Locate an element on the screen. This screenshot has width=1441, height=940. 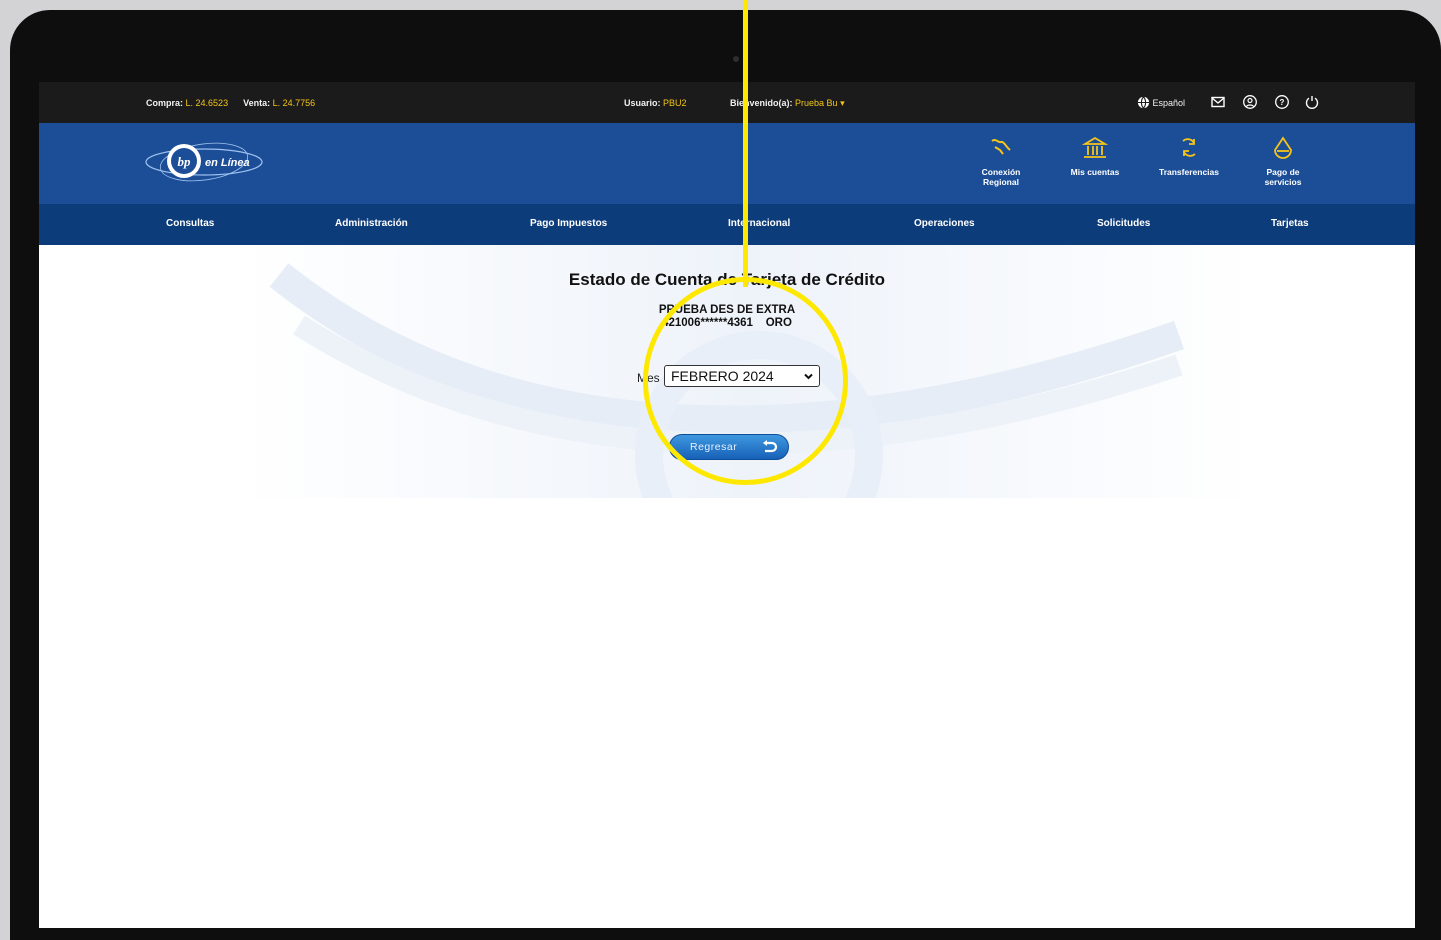
quick-link-mis-cuentas: Mis cuentas is located at coordinates (1095, 156).